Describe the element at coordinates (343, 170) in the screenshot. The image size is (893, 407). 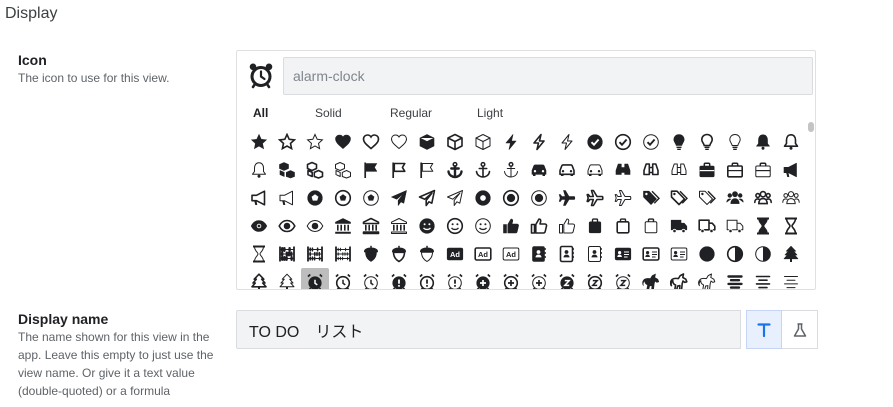
I see `cubes-light-icon` at that location.